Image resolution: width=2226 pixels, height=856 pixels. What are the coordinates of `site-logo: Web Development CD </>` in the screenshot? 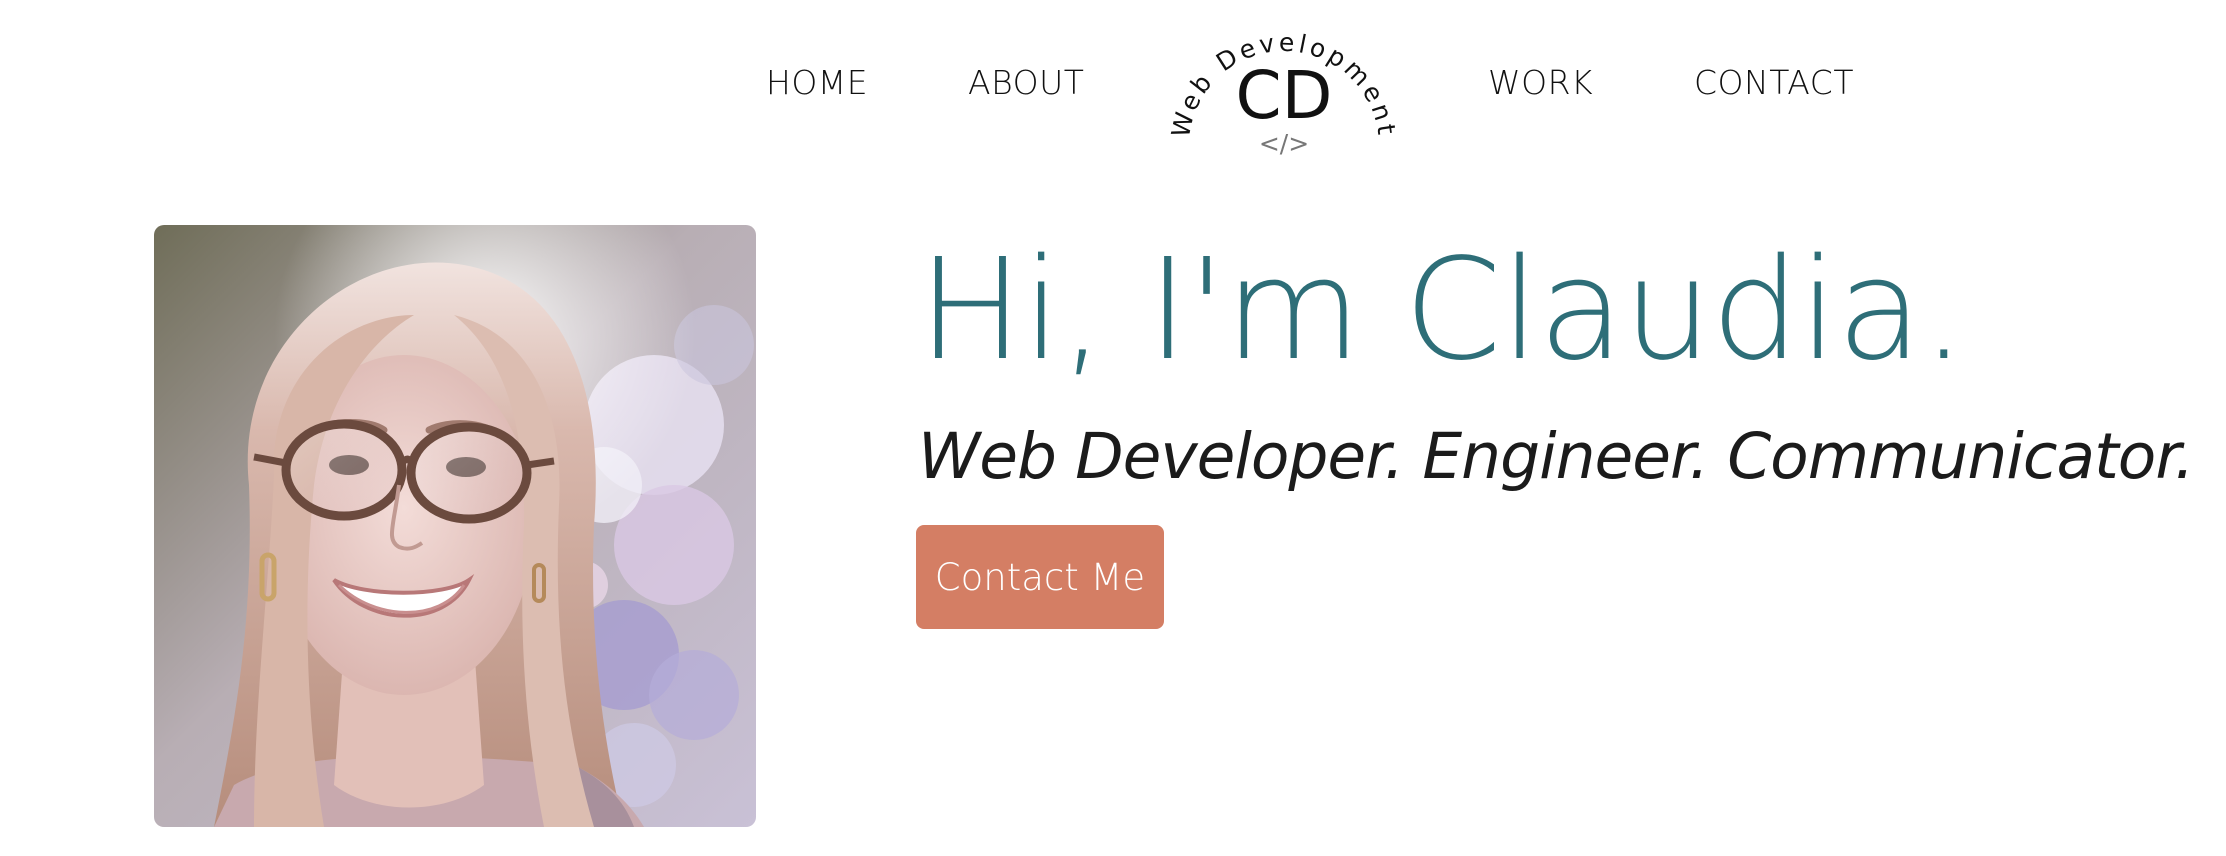 It's located at (1284, 97).